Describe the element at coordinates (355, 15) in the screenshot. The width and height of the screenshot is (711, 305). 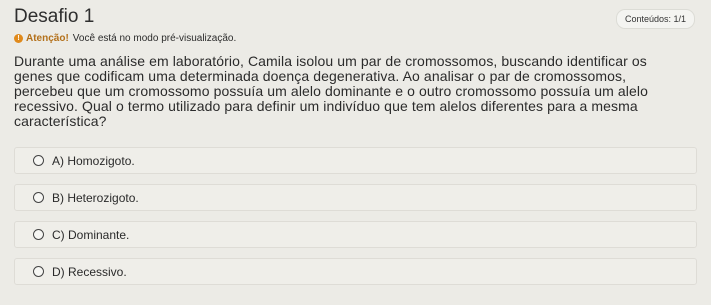
I see `header: Desafio 1 Conteúdos: 1/1` at that location.